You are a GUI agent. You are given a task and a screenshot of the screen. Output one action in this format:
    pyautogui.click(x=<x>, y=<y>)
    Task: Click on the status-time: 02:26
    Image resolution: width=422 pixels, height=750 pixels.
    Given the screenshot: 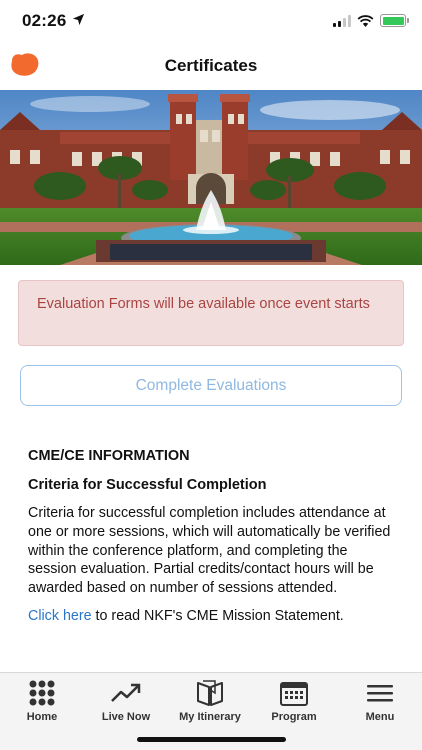 What is the action you would take?
    pyautogui.click(x=44, y=20)
    